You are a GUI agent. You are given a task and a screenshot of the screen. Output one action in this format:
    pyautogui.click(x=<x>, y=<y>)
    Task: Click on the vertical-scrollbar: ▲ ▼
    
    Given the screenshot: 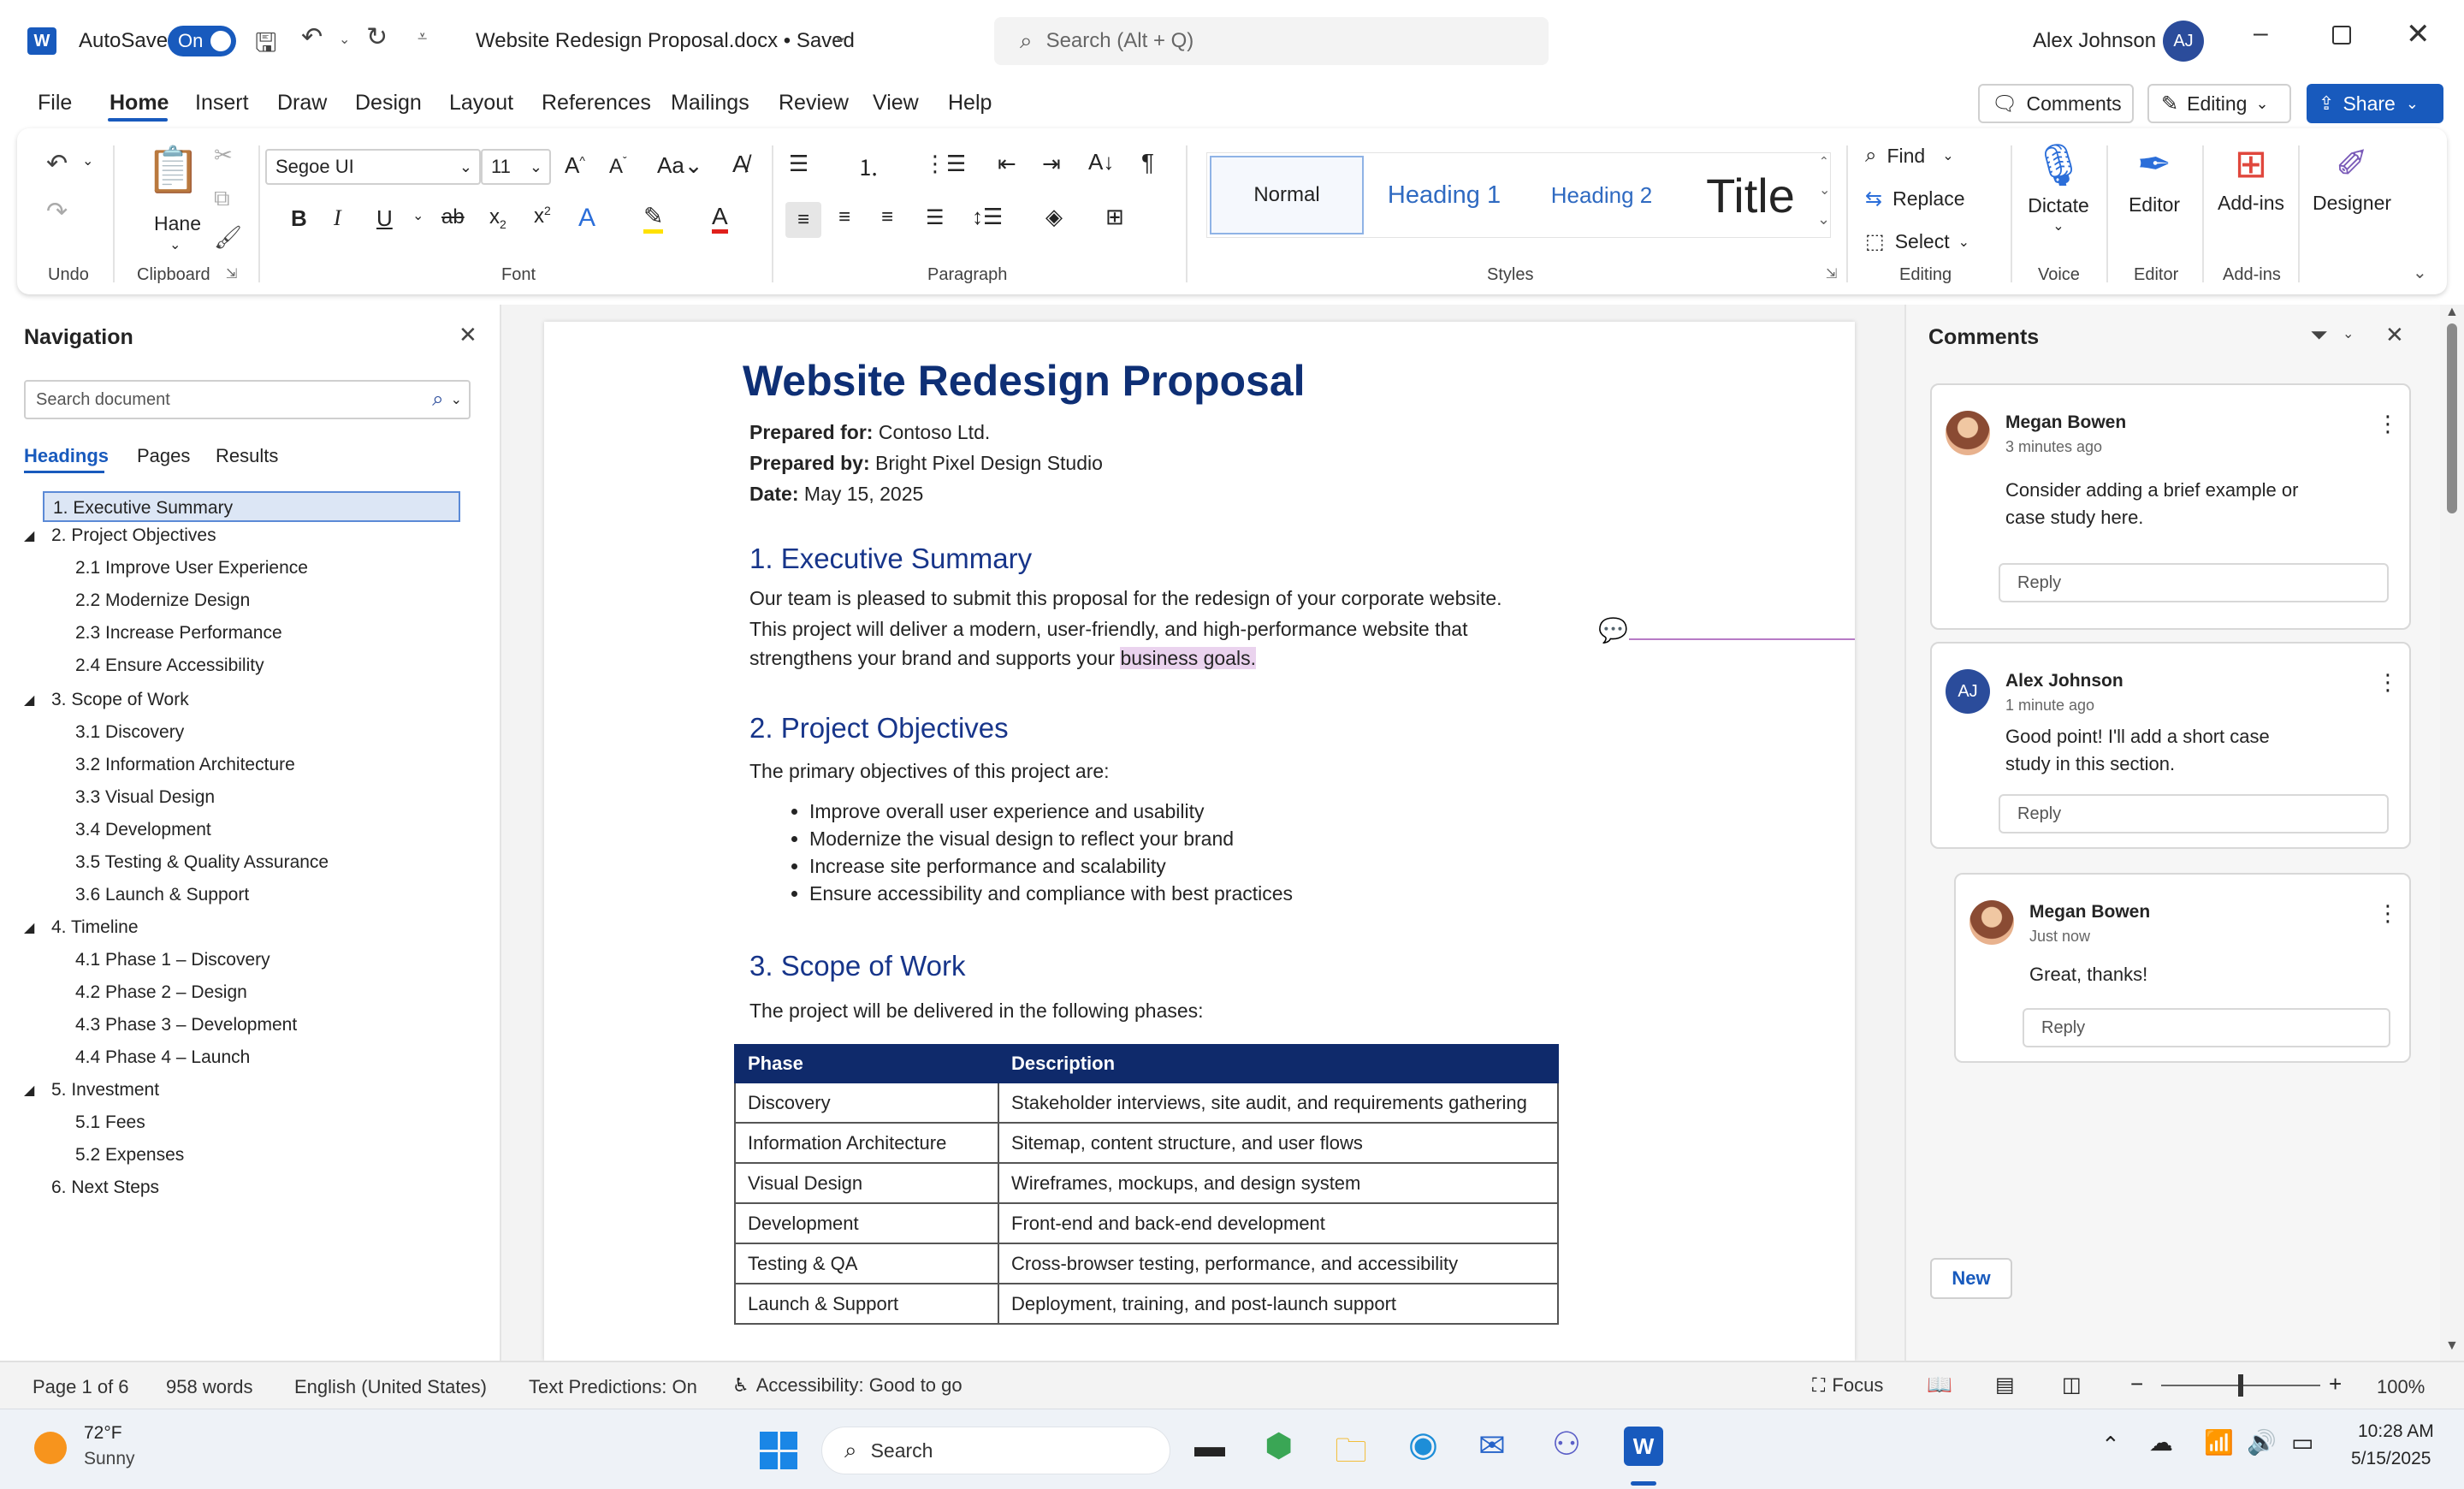 What is the action you would take?
    pyautogui.click(x=2452, y=833)
    